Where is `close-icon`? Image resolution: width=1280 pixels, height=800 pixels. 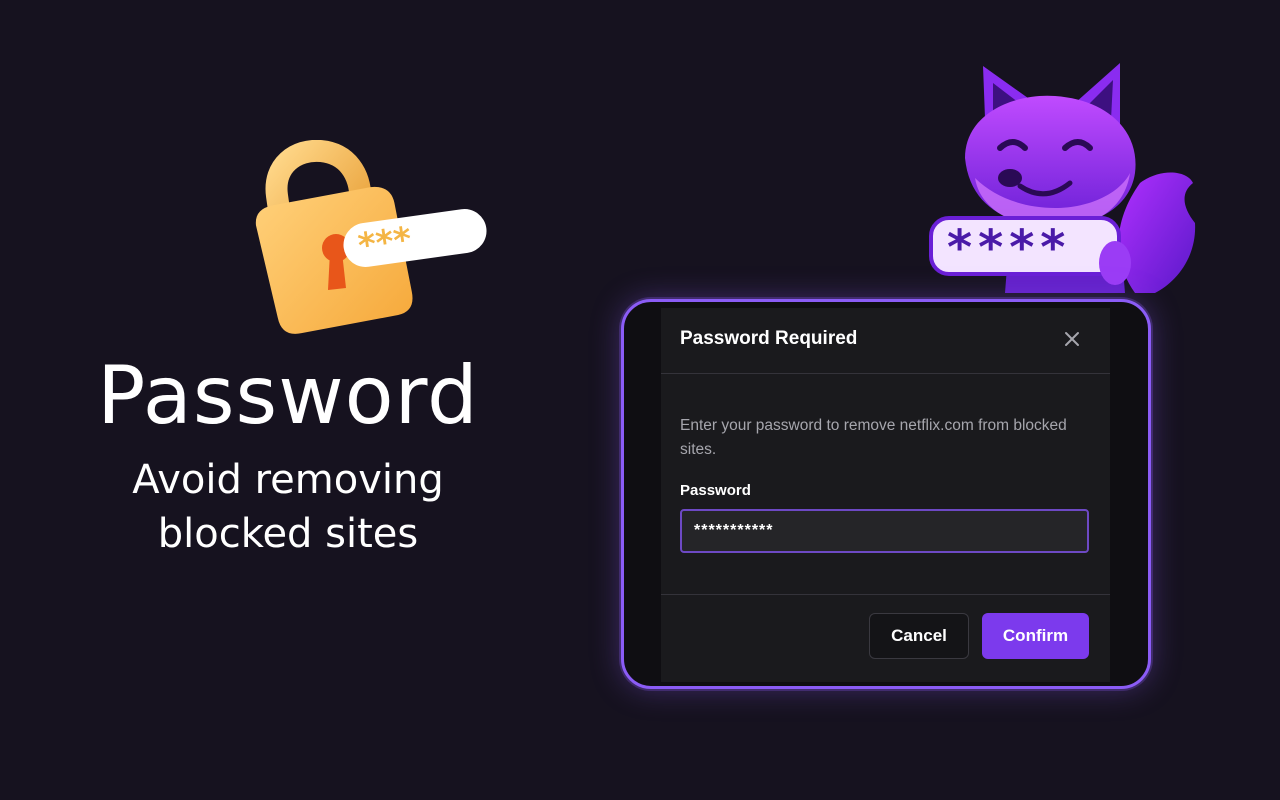
close-icon is located at coordinates (1072, 339).